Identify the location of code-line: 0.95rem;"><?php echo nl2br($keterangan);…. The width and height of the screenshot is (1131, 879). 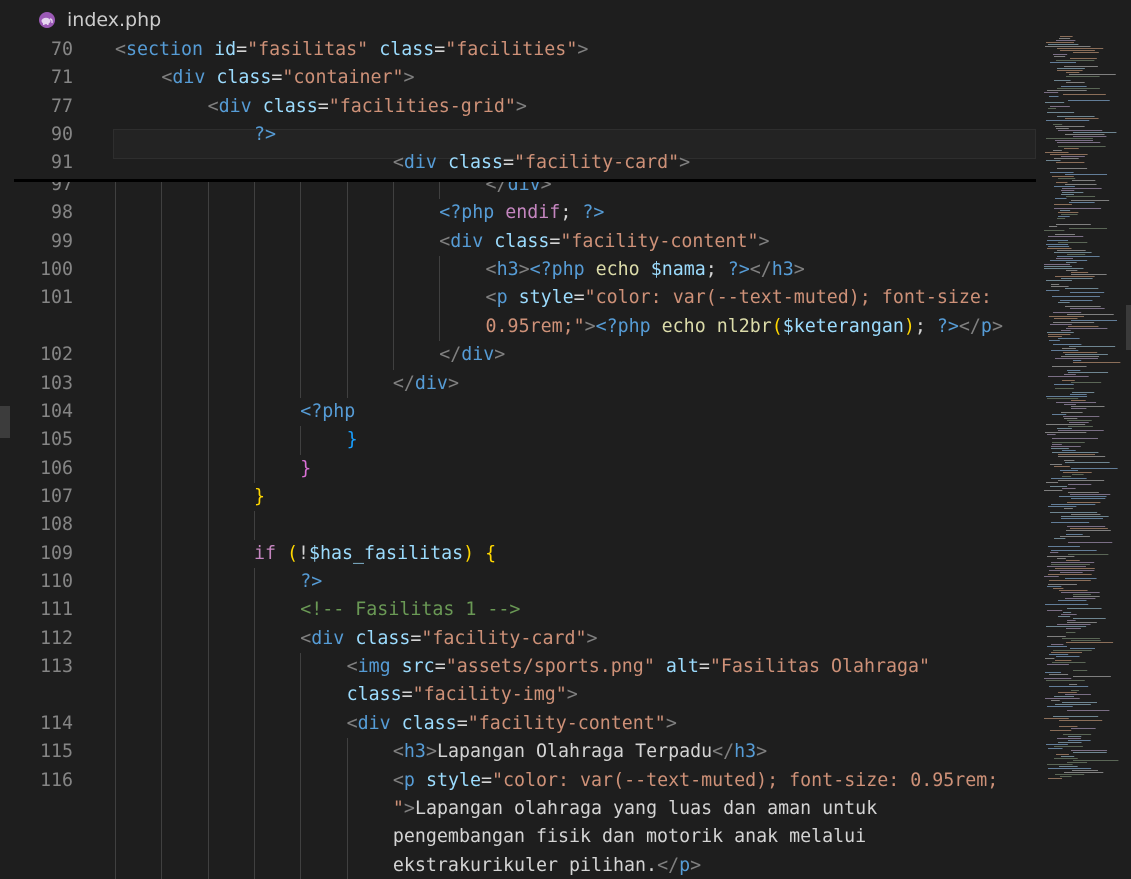
(520, 327).